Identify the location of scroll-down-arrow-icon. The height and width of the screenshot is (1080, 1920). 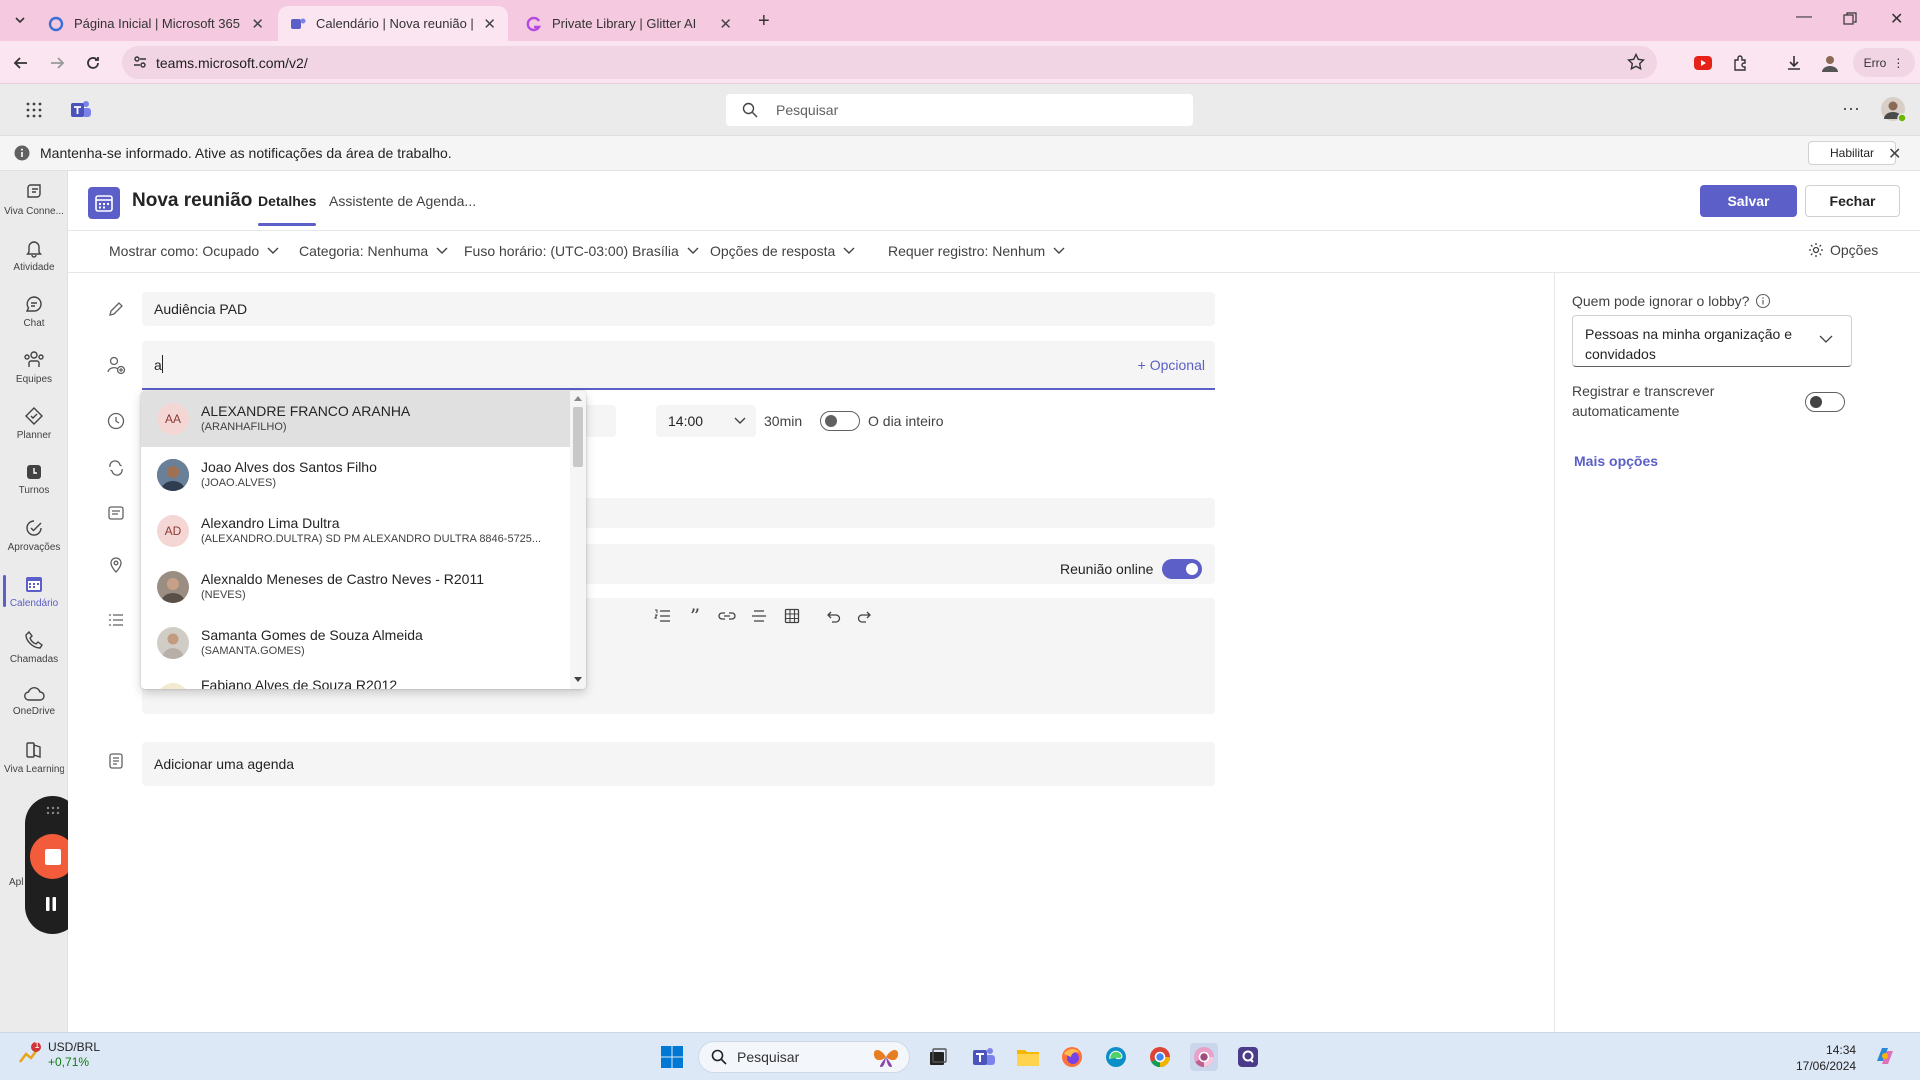
(578, 680).